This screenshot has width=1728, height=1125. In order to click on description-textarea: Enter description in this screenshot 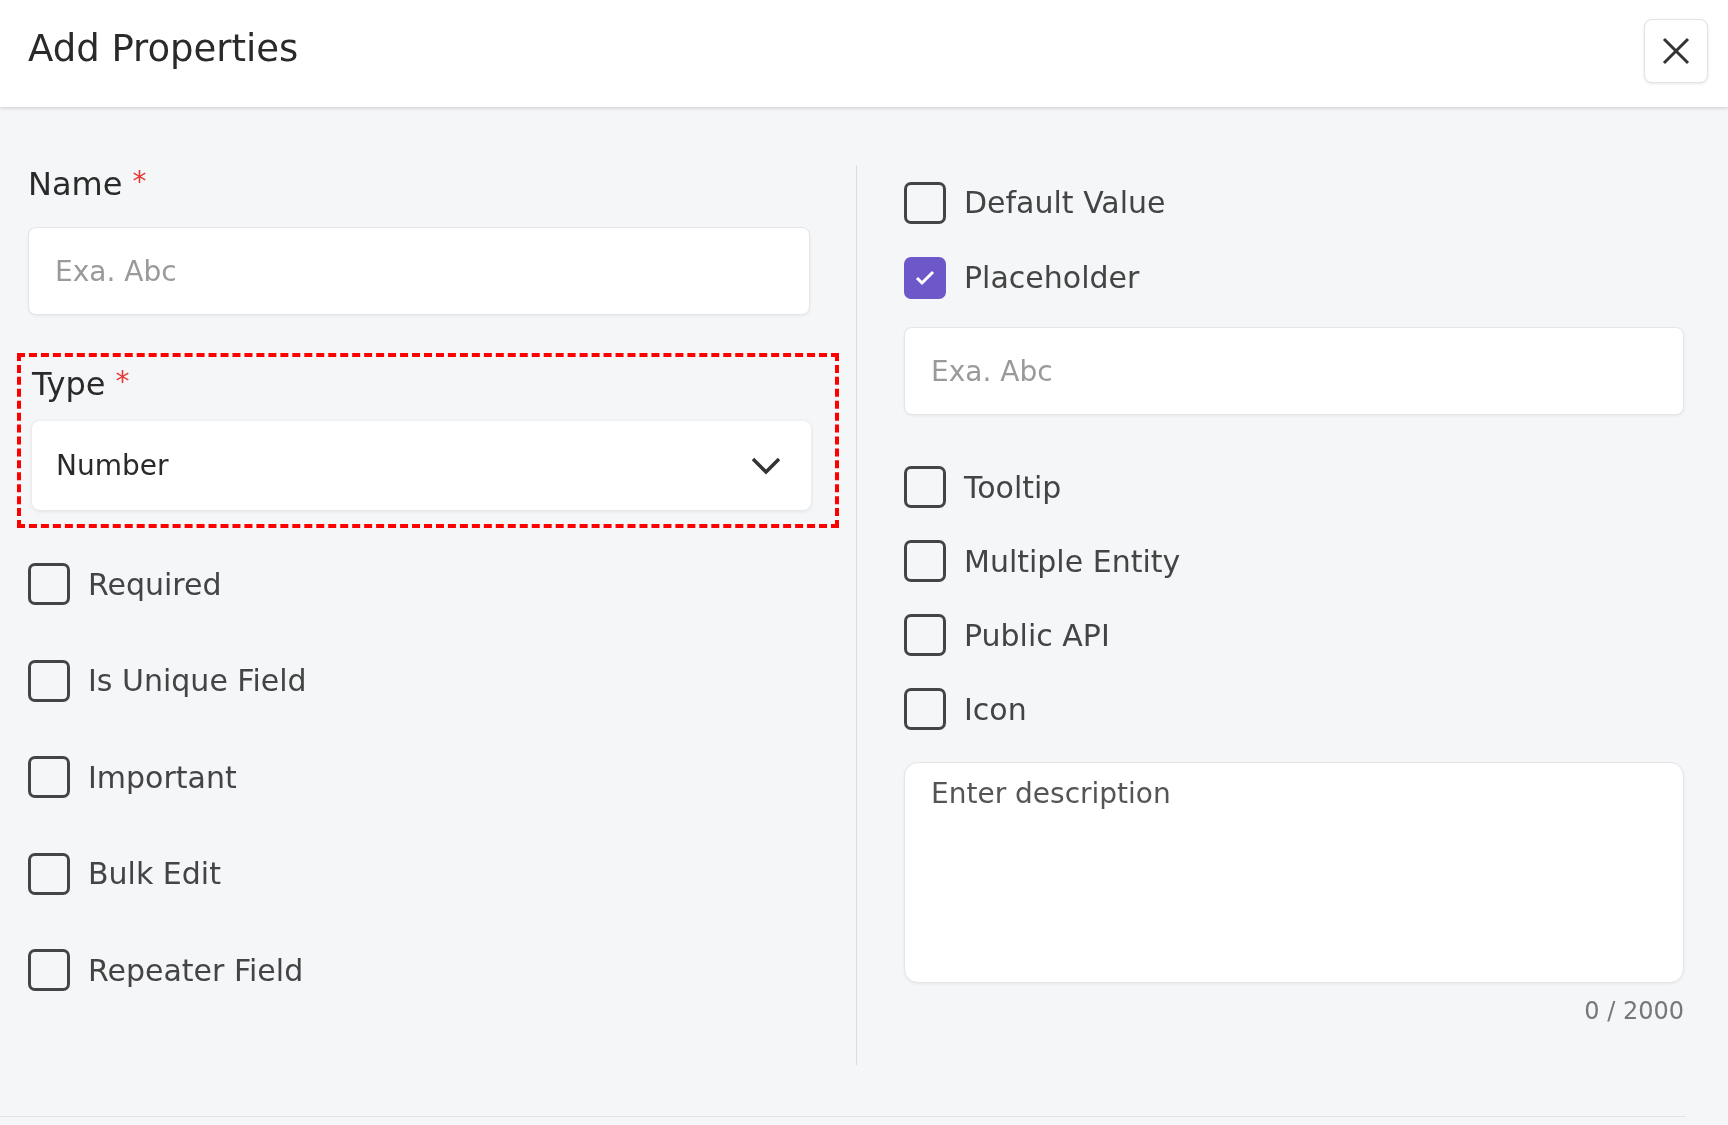, I will do `click(1294, 872)`.